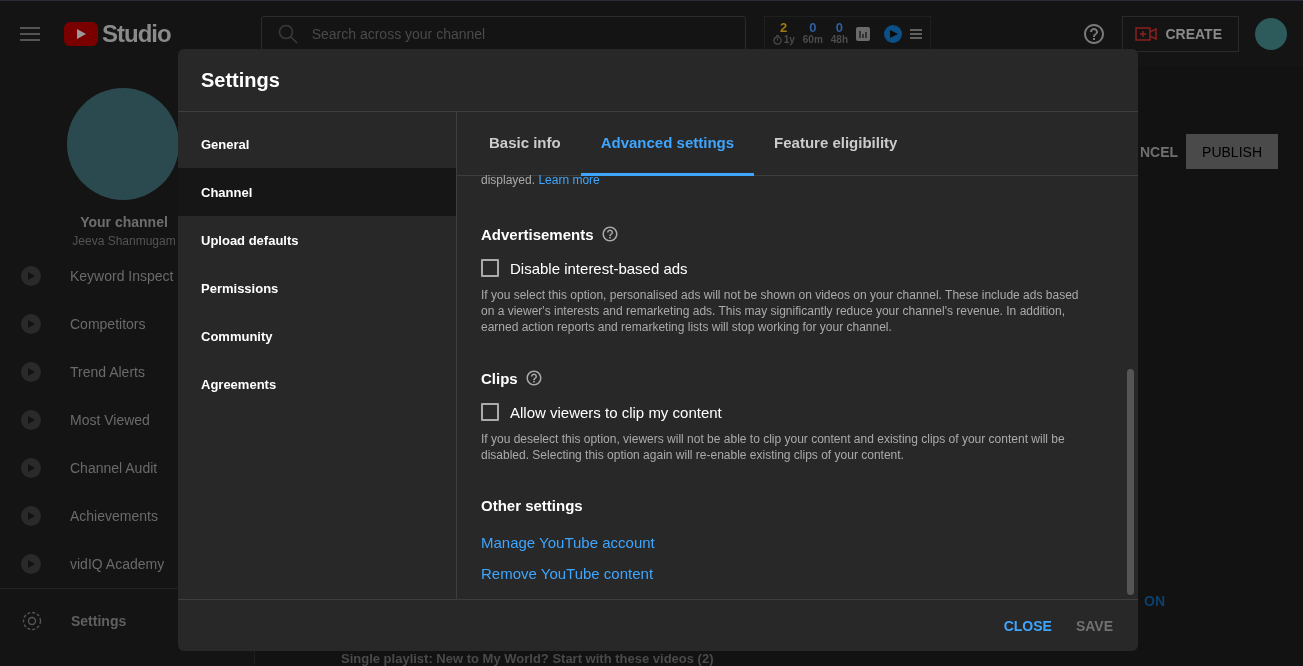 The width and height of the screenshot is (1303, 666). I want to click on sidebar-item: Channel Audit, so click(114, 468).